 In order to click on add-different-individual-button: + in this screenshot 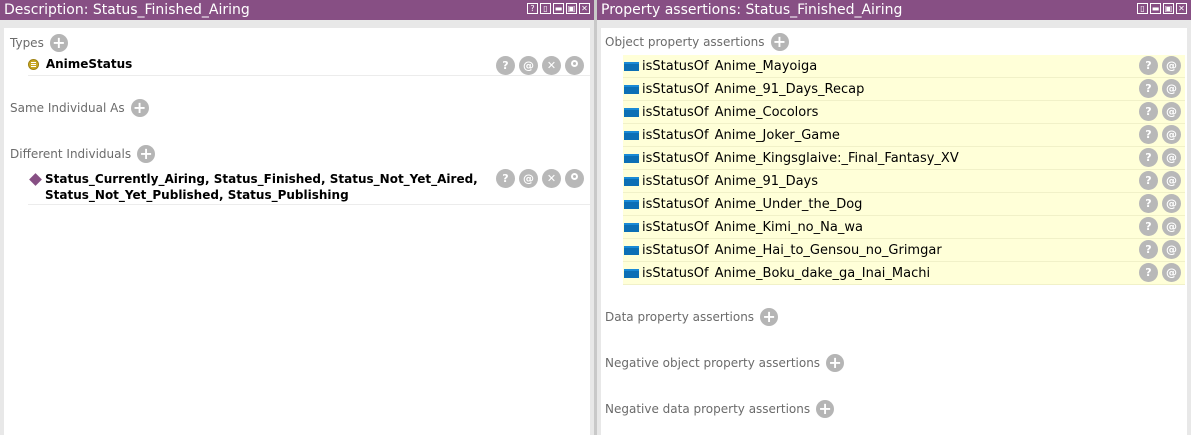, I will do `click(146, 154)`.